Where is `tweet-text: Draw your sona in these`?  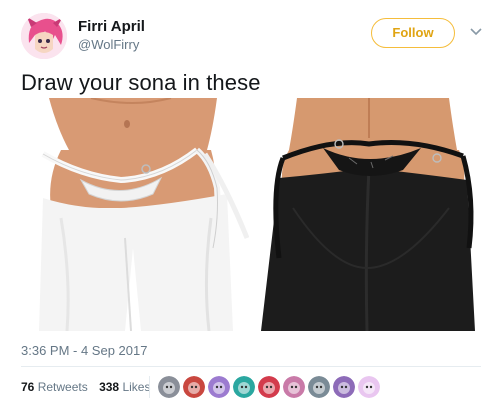 tweet-text: Draw your sona in these is located at coordinates (141, 82).